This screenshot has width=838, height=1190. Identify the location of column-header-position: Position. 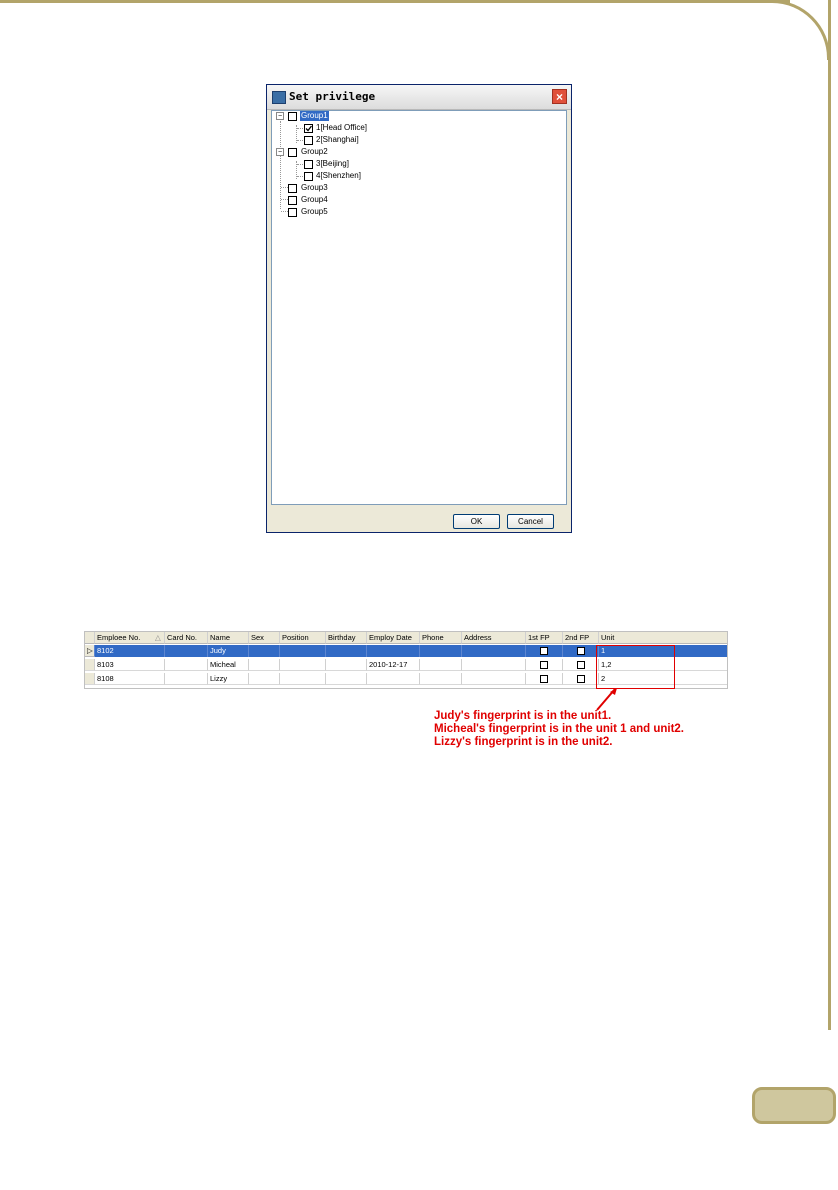
(303, 638).